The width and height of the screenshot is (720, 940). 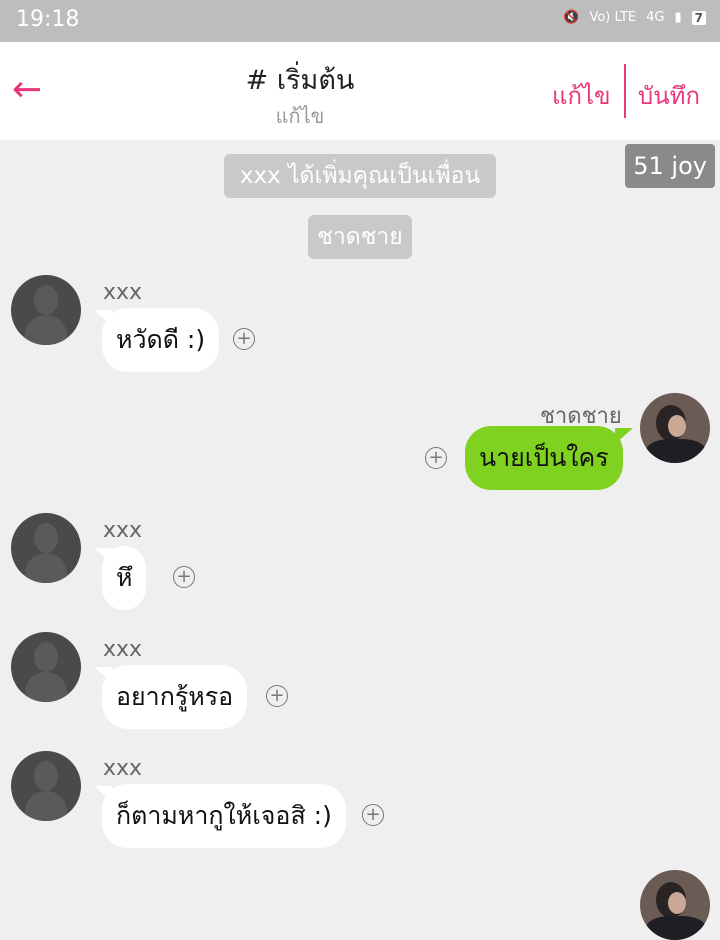 What do you see at coordinates (120, 578) in the screenshot?
I see `message-bubble: หึ` at bounding box center [120, 578].